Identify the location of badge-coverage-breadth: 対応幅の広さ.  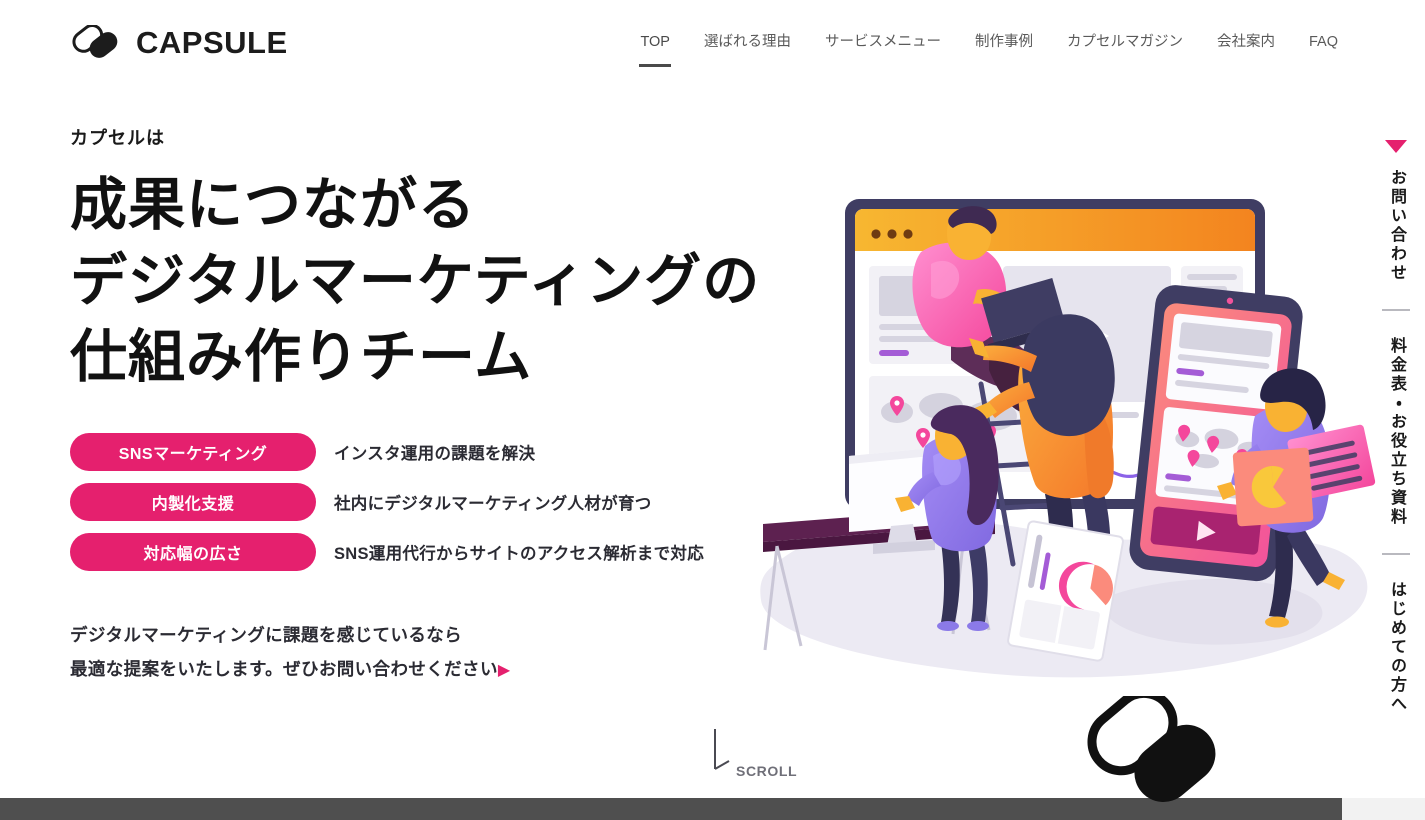
(193, 552).